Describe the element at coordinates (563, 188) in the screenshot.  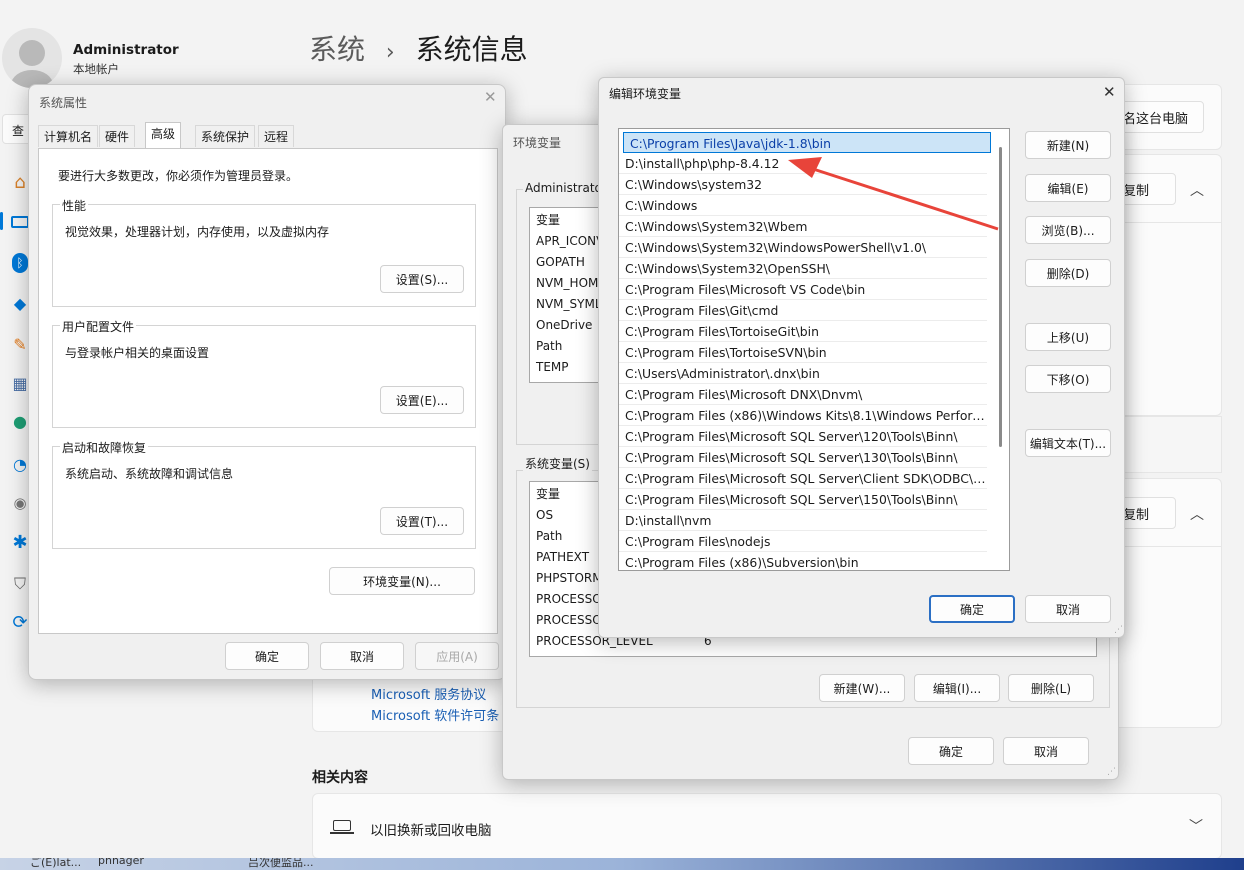
I see `user-vars-label: Administrato` at that location.